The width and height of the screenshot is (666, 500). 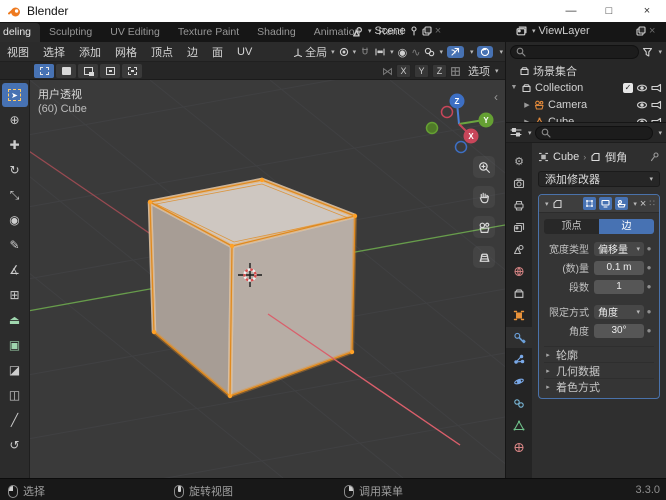 I want to click on menu-select: 选择, so click(x=54, y=52).